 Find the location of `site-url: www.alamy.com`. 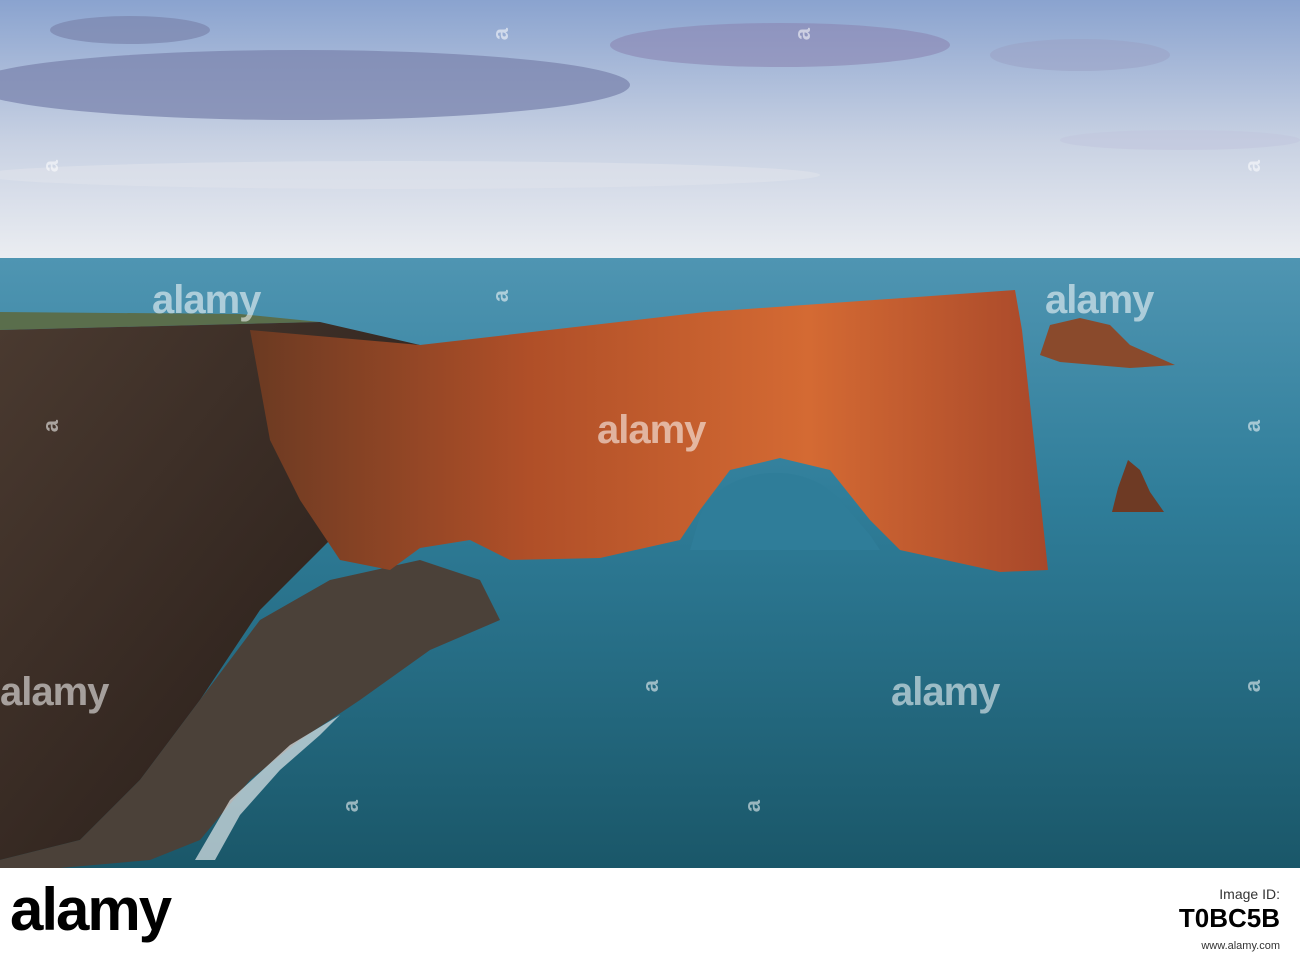

site-url: www.alamy.com is located at coordinates (1240, 946).